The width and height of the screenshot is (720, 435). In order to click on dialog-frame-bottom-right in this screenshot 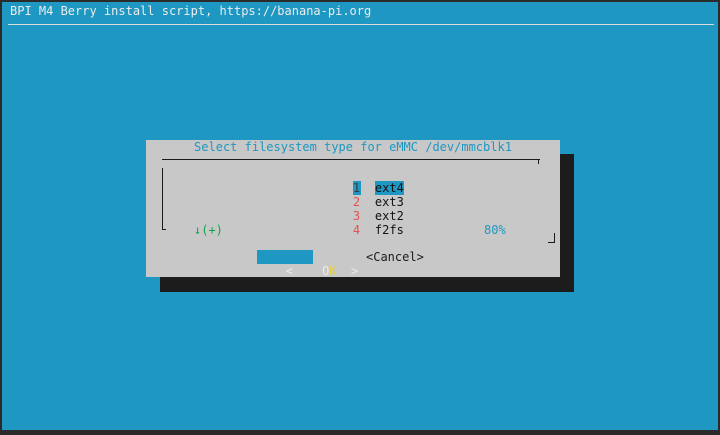, I will do `click(551, 242)`.